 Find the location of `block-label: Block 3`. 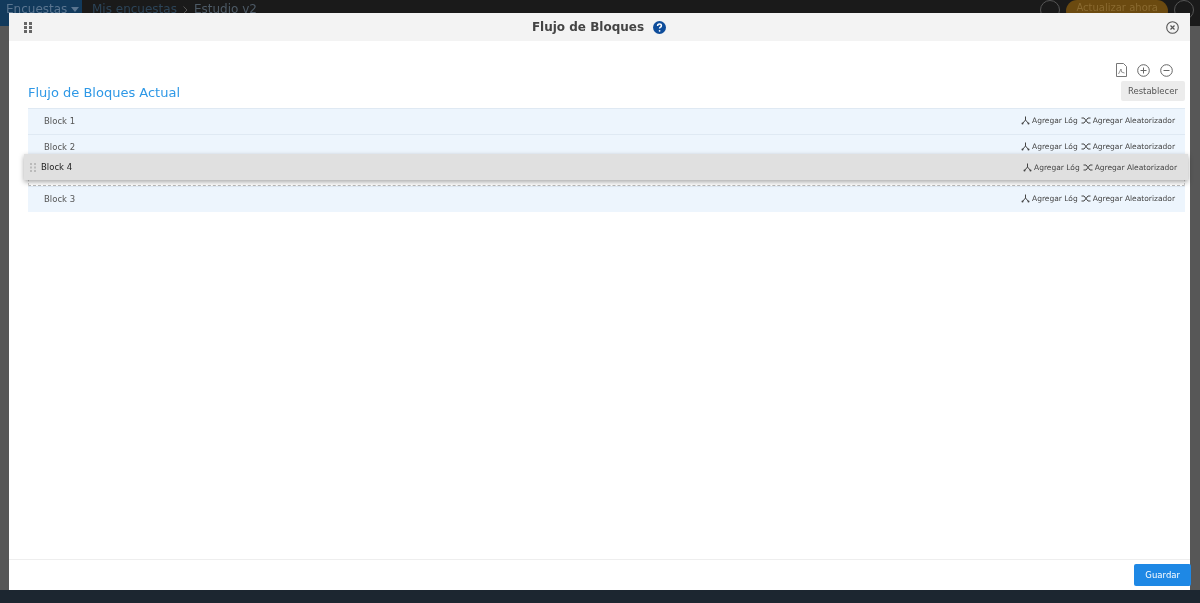

block-label: Block 3 is located at coordinates (60, 199).